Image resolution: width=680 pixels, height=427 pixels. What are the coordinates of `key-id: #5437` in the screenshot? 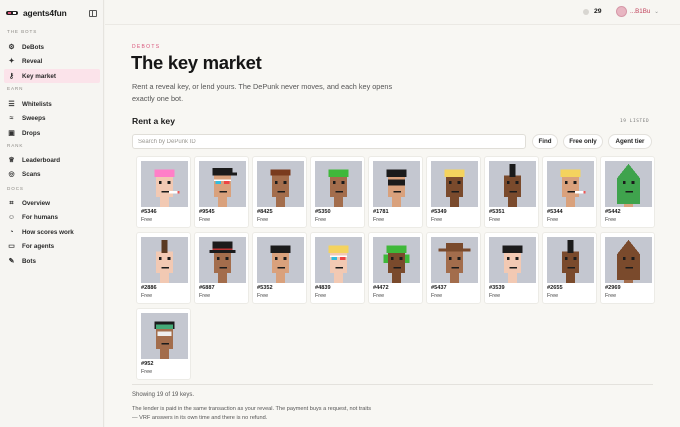 It's located at (439, 288).